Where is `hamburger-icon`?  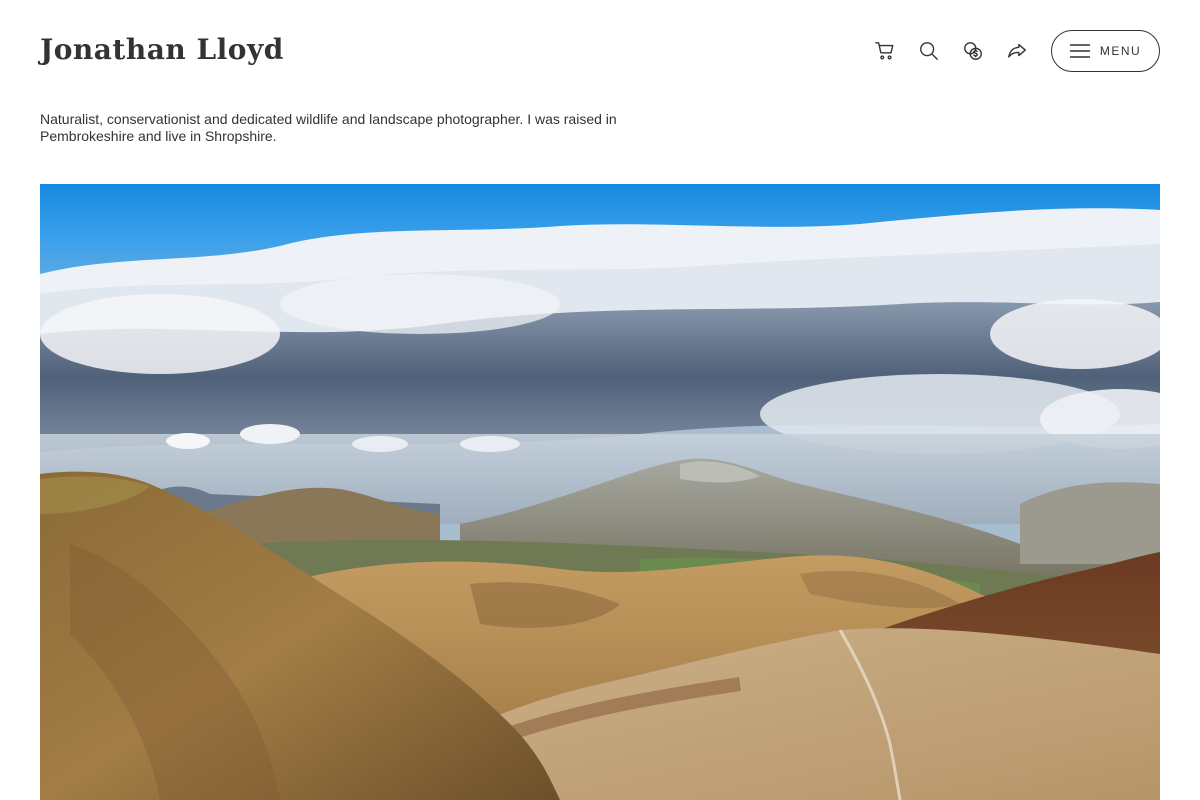 hamburger-icon is located at coordinates (1079, 51).